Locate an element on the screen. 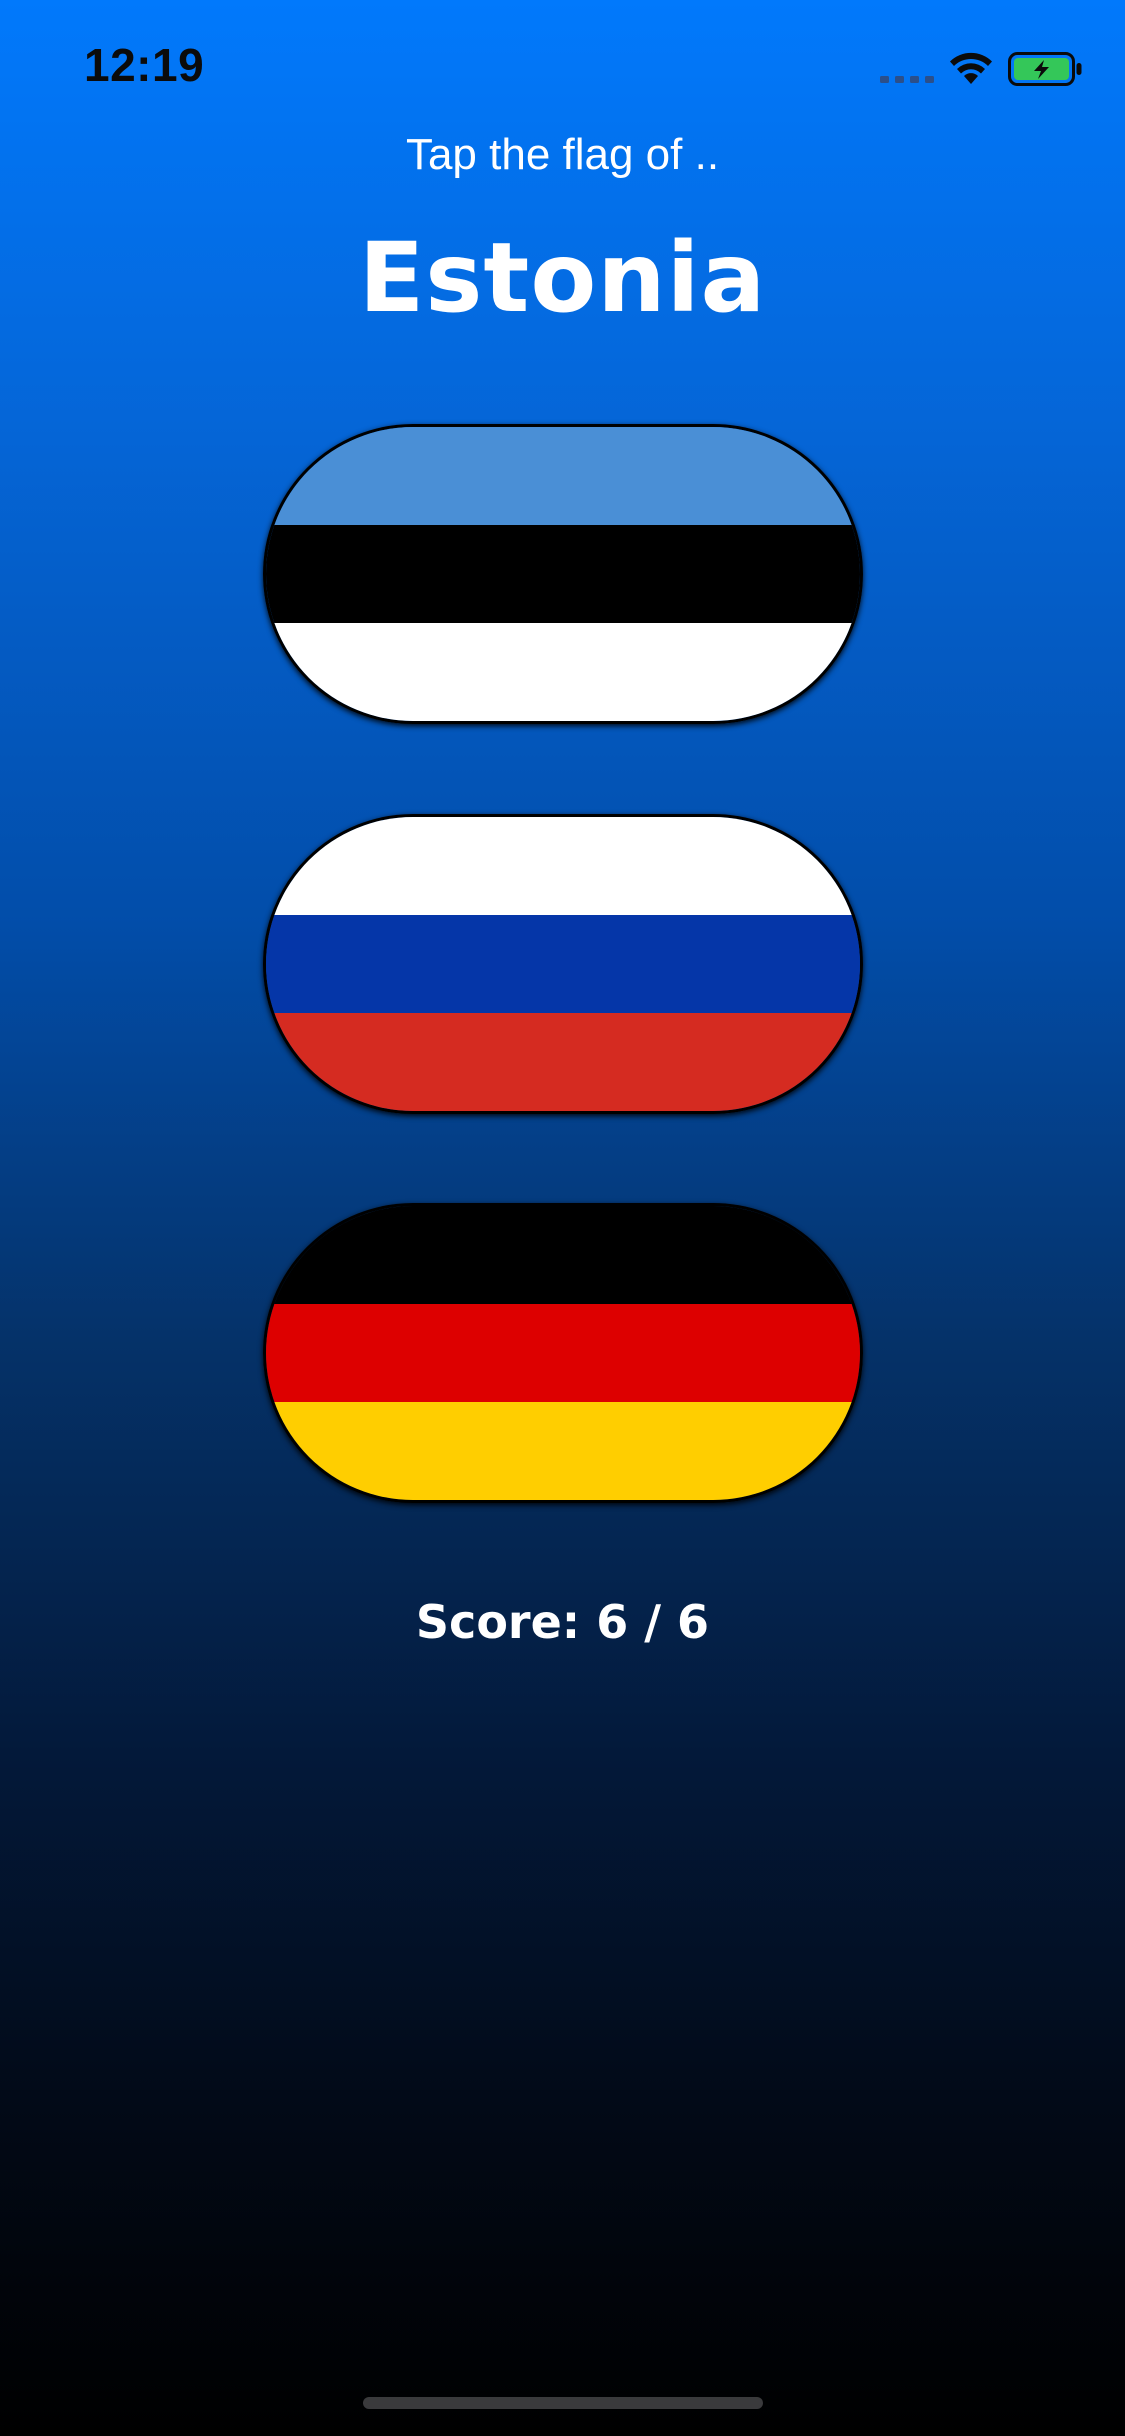 The height and width of the screenshot is (2436, 1125). status-time: 12:19 is located at coordinates (144, 65).